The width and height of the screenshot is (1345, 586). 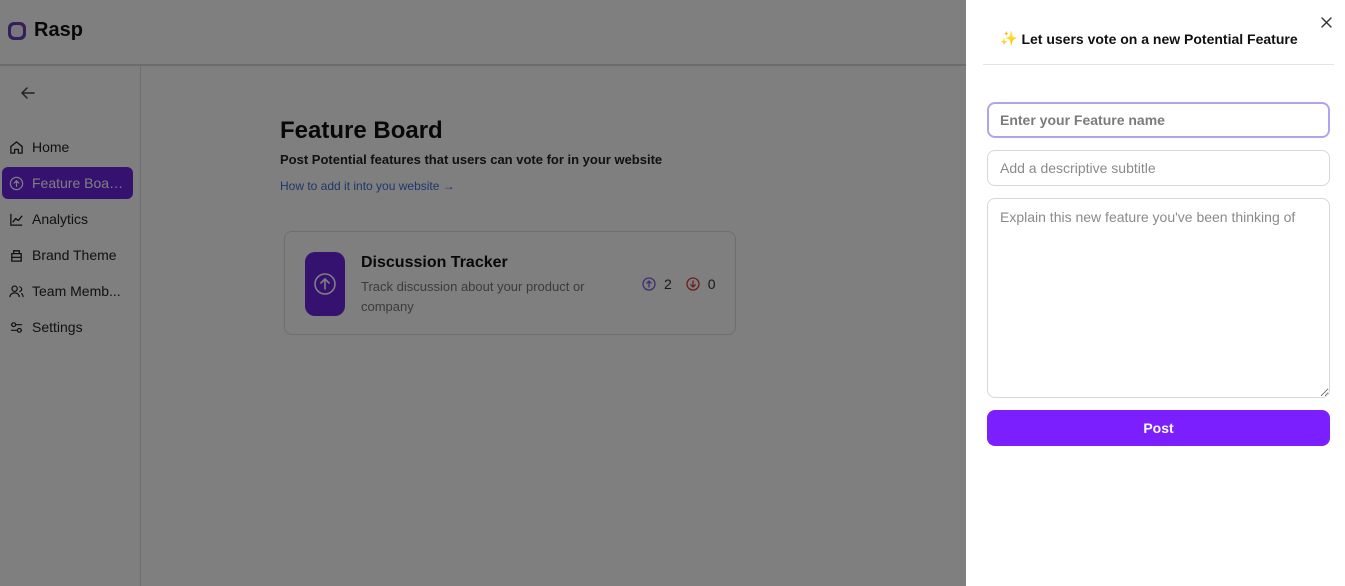 What do you see at coordinates (1158, 298) in the screenshot?
I see `feature-description-textarea` at bounding box center [1158, 298].